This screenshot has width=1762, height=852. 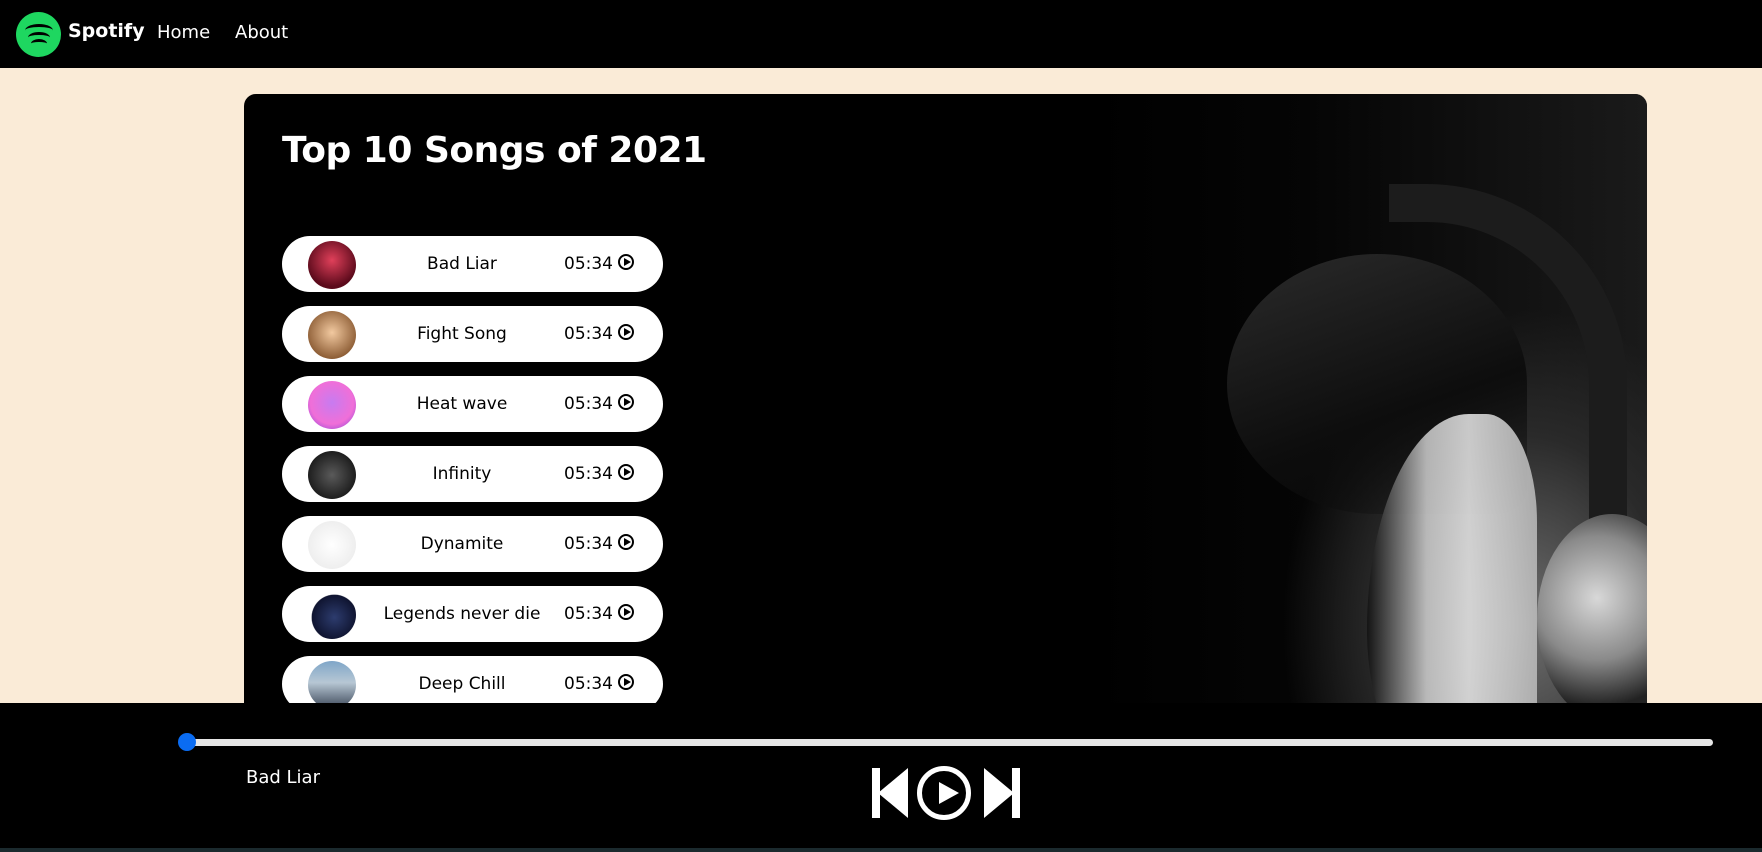 I want to click on song-name: Fight Song, so click(x=462, y=334).